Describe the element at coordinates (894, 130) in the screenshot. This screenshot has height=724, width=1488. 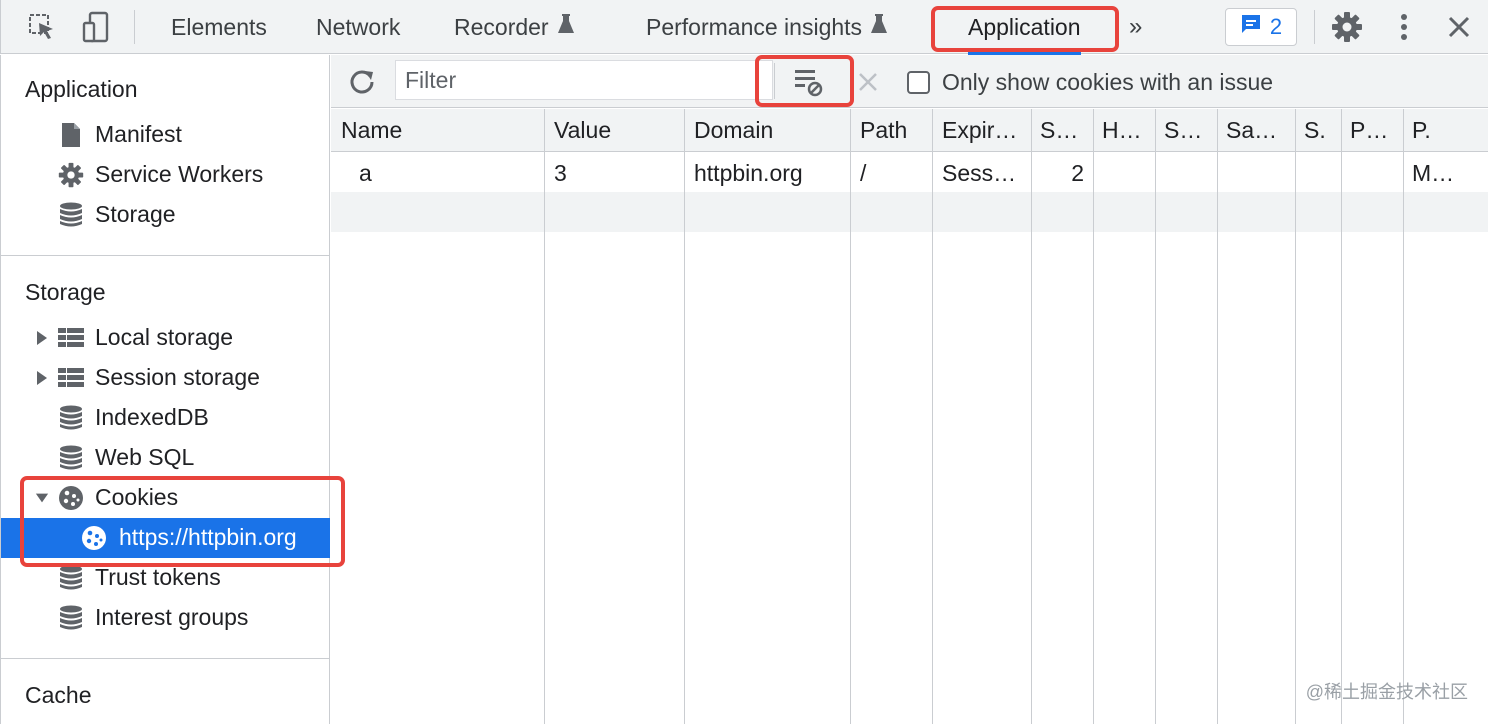
I see `column-header-path: Path` at that location.